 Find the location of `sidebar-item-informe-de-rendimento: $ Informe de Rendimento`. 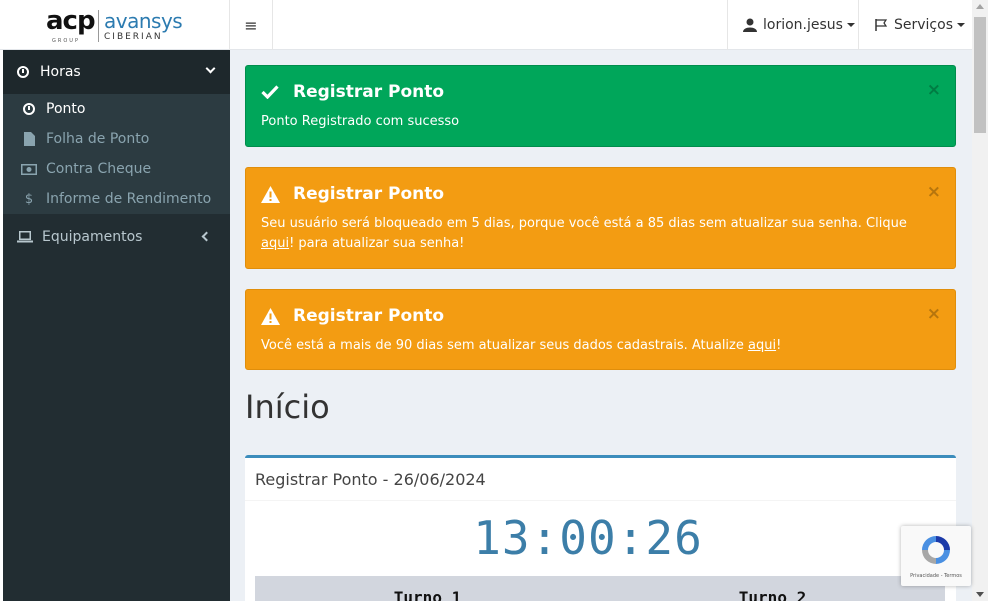

sidebar-item-informe-de-rendimento: $ Informe de Rendimento is located at coordinates (116, 199).